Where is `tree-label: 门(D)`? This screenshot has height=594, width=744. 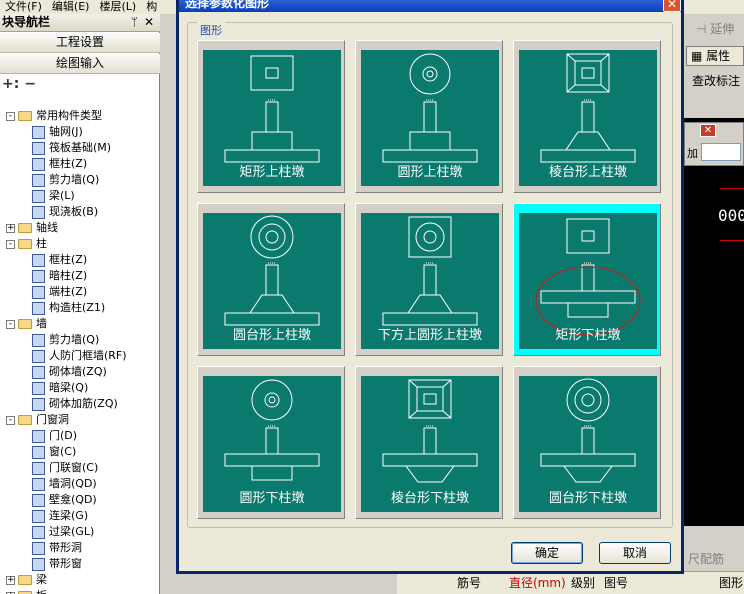 tree-label: 门(D) is located at coordinates (63, 435).